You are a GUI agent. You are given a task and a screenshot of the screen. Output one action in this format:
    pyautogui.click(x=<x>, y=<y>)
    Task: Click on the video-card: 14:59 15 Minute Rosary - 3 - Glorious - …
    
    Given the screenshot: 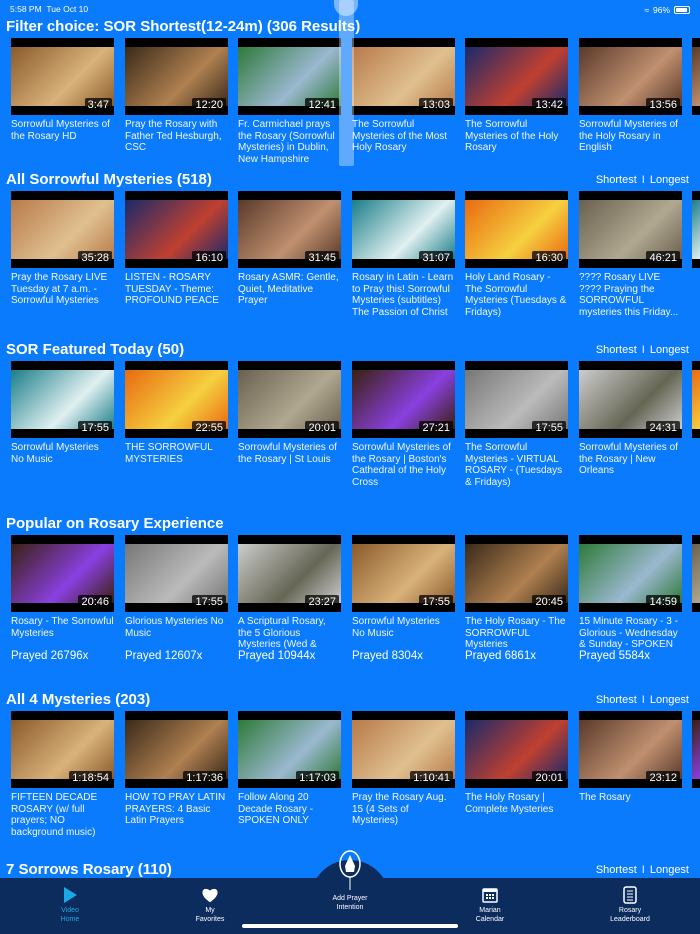 What is the action you would take?
    pyautogui.click(x=630, y=598)
    